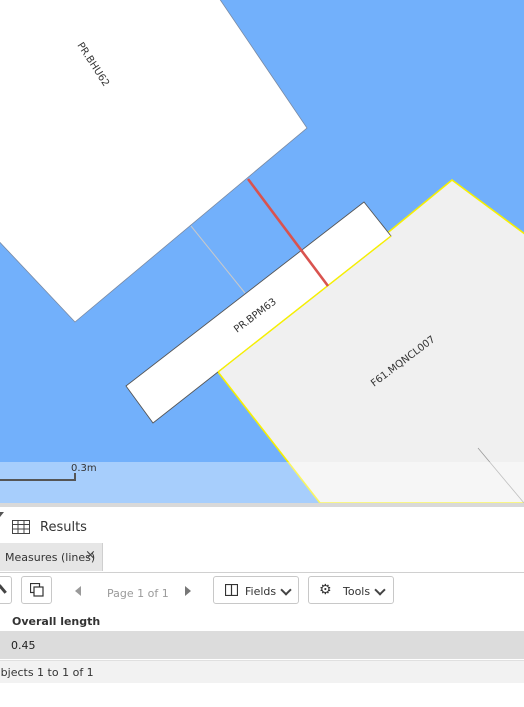 Image resolution: width=524 pixels, height=707 pixels. I want to click on copy-icon, so click(37, 590).